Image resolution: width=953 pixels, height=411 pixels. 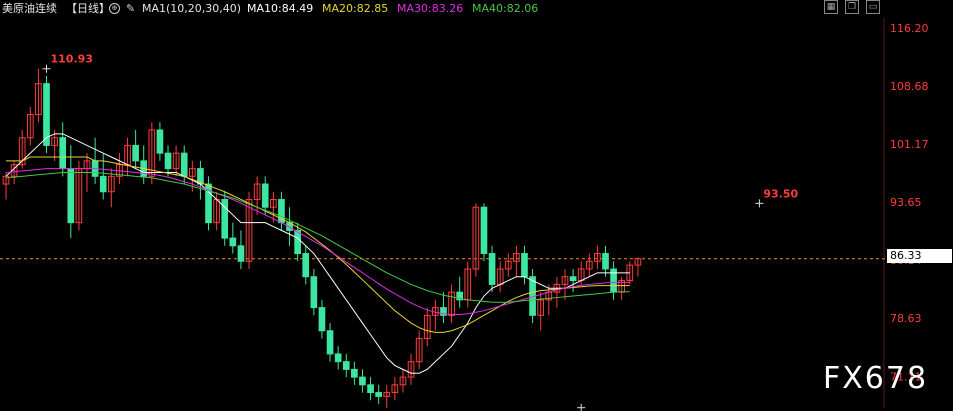 I want to click on y-tick-label: 101.17, so click(x=909, y=144).